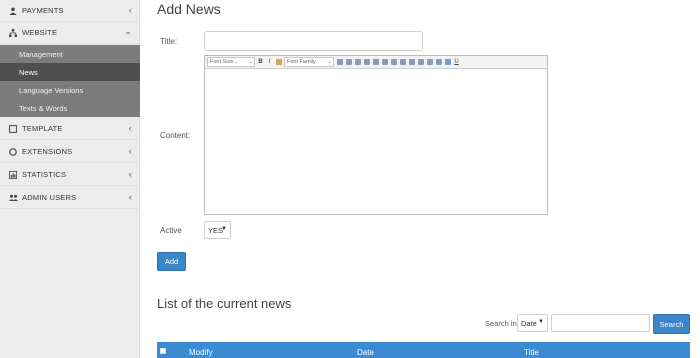 The width and height of the screenshot is (700, 358). Describe the element at coordinates (423, 350) in the screenshot. I see `table-header: Modify Date Title` at that location.